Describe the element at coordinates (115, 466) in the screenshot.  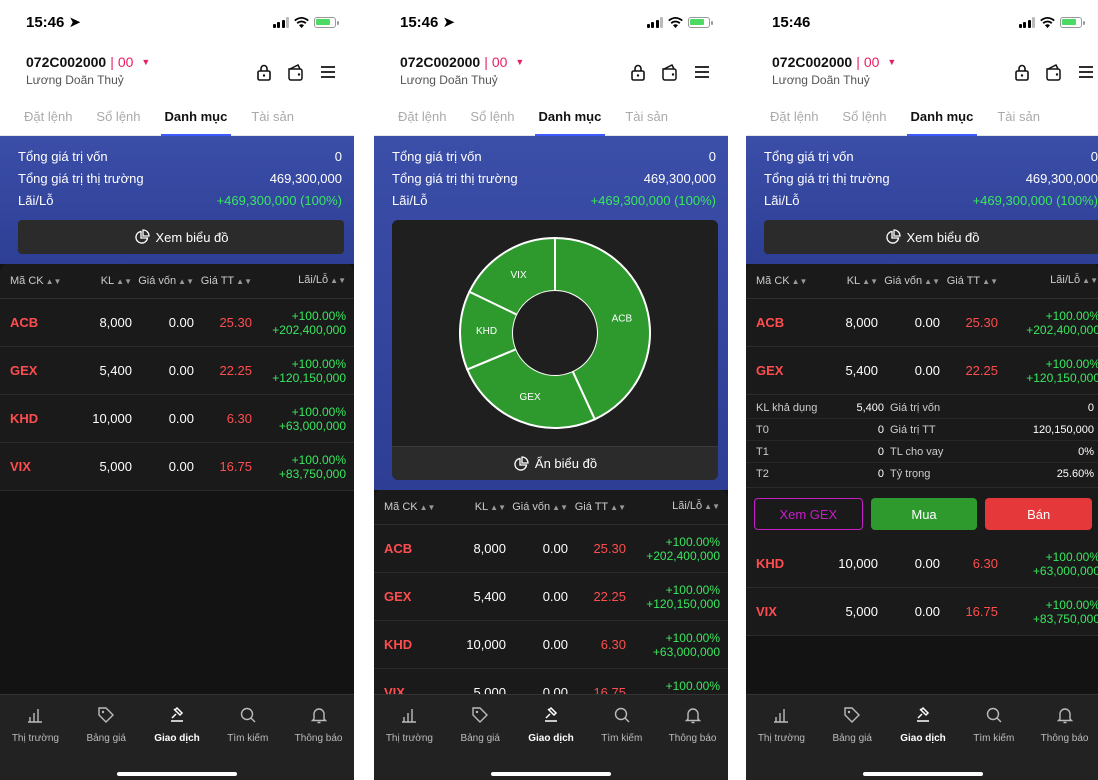
I see `quantity: 5,000` at that location.